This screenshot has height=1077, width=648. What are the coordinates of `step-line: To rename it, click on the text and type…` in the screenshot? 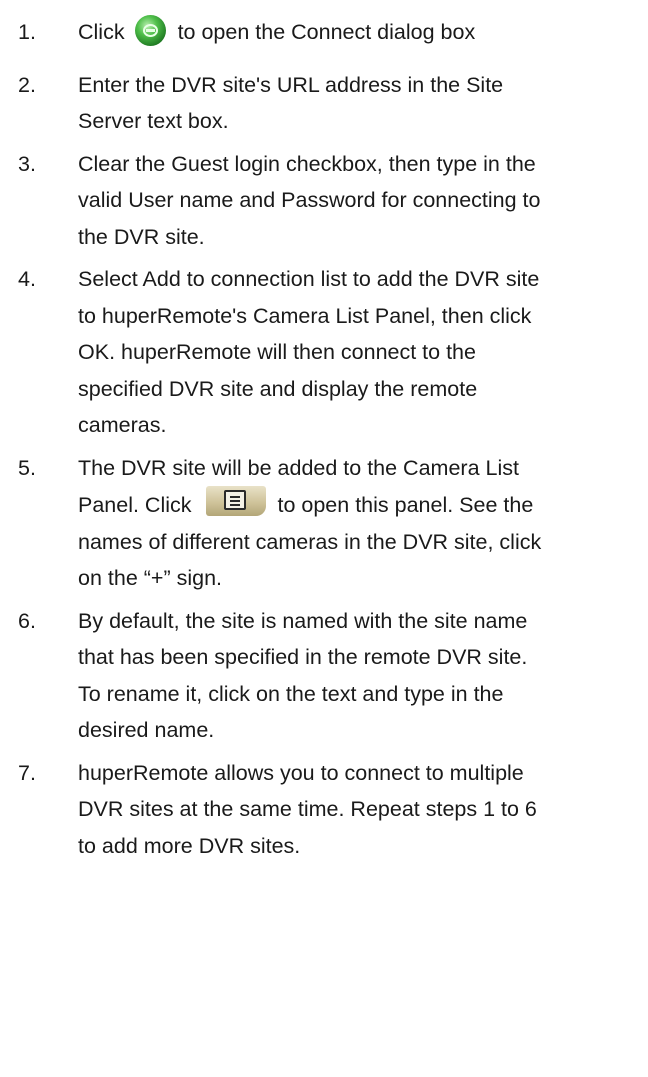 It's located at (291, 693).